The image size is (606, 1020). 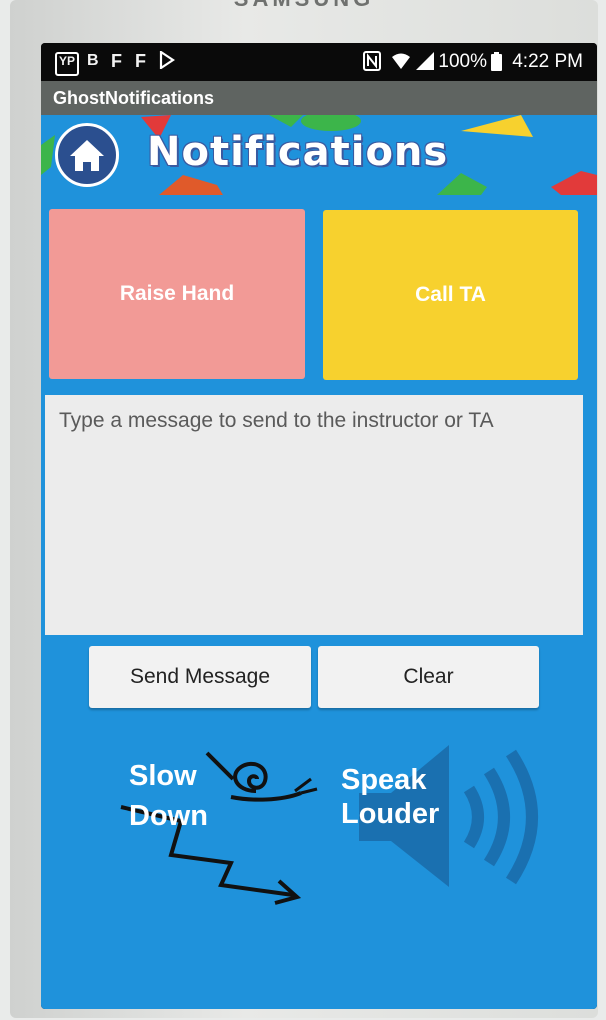 I want to click on play-store-icon, so click(x=167, y=60).